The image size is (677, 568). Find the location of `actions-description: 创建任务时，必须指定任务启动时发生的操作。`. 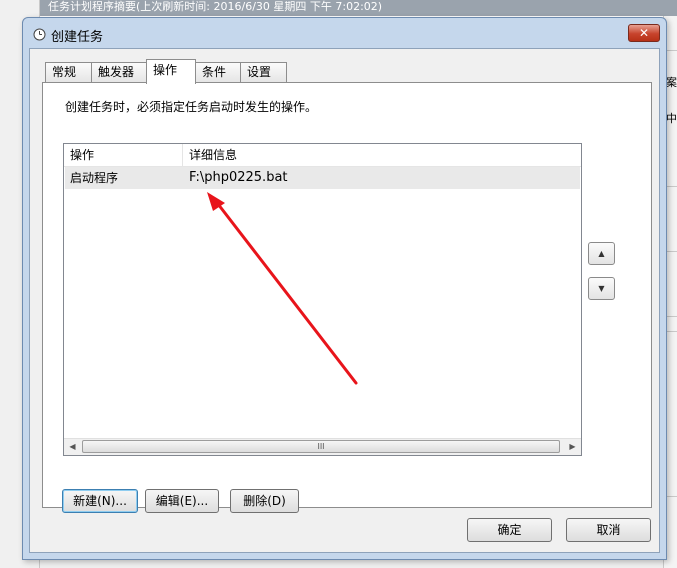

actions-description: 创建任务时，必须指定任务启动时发生的操作。 is located at coordinates (191, 107).